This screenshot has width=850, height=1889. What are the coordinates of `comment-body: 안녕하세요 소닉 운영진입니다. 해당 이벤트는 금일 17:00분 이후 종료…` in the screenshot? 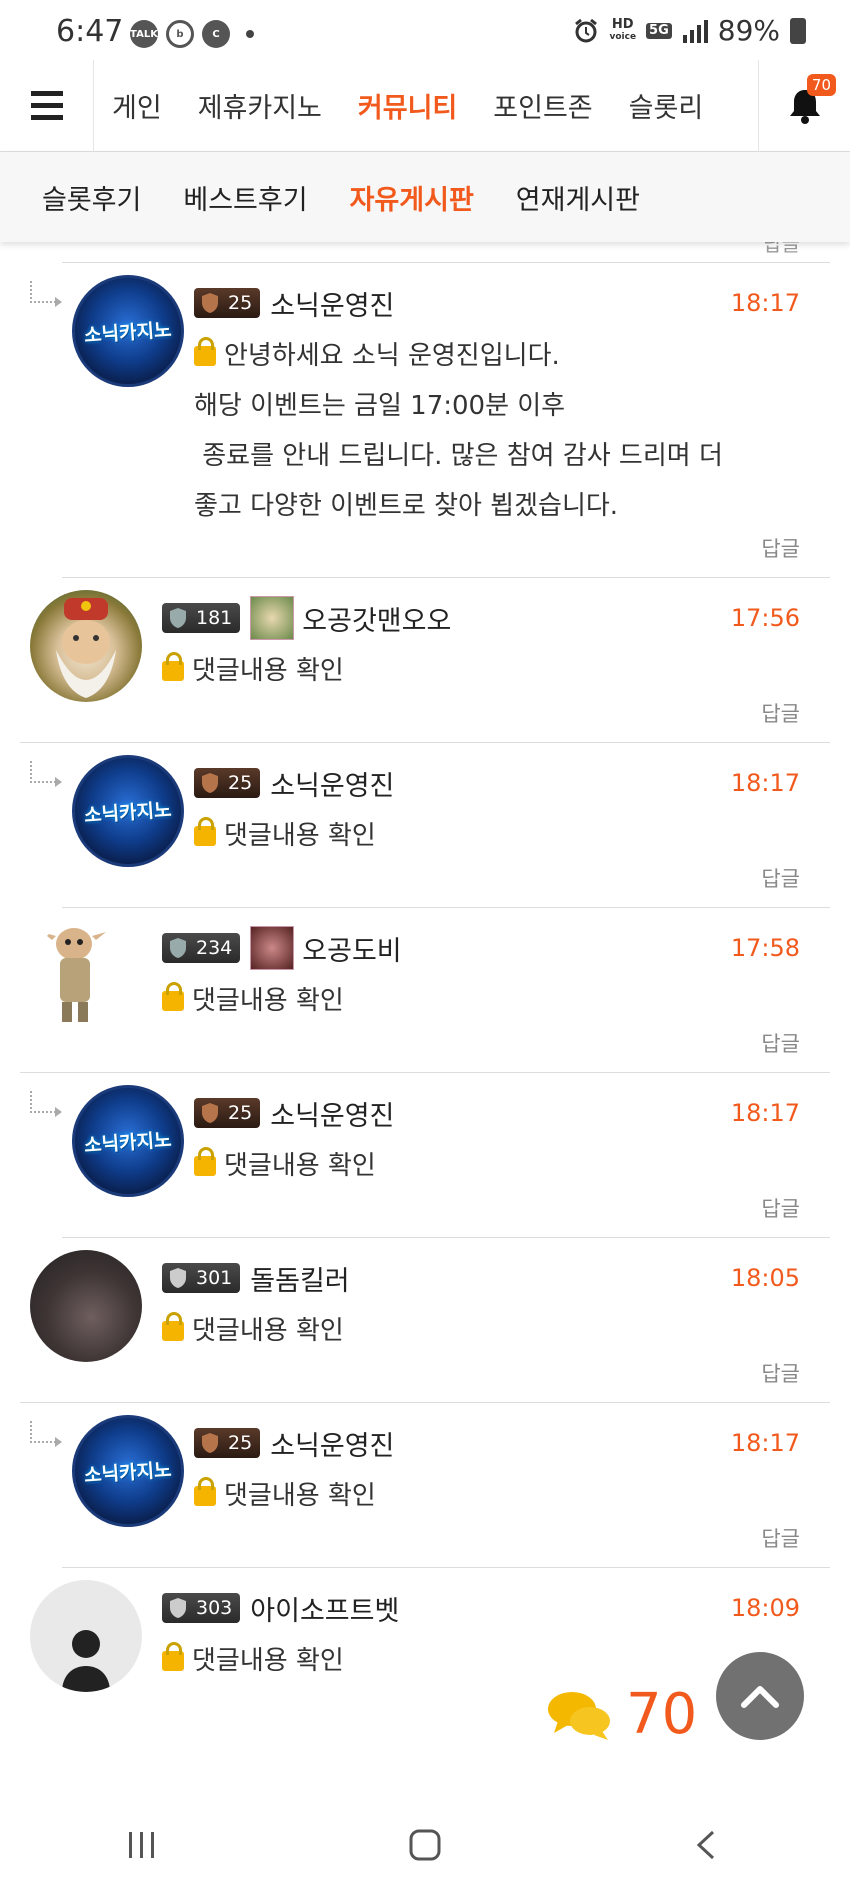 It's located at (458, 429).